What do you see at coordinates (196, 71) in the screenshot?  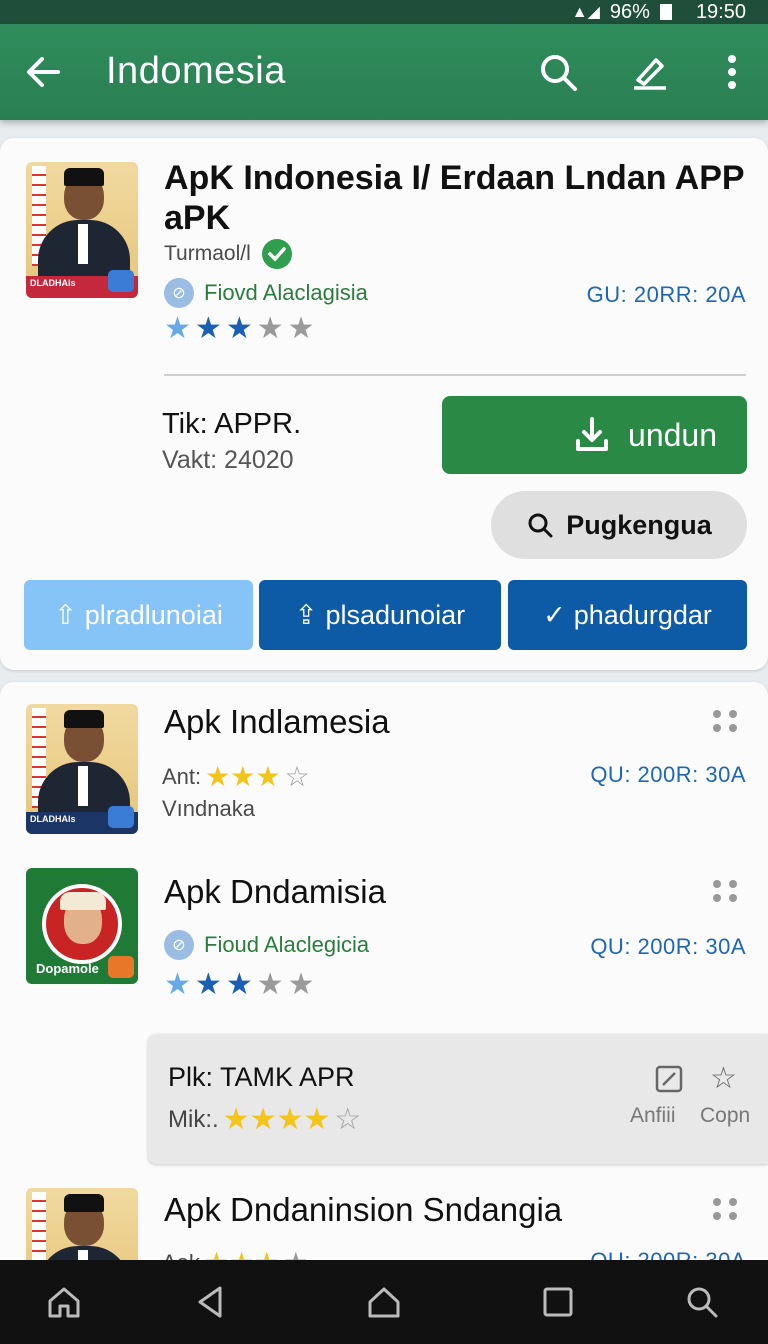 I see `page-title: Indomesia` at bounding box center [196, 71].